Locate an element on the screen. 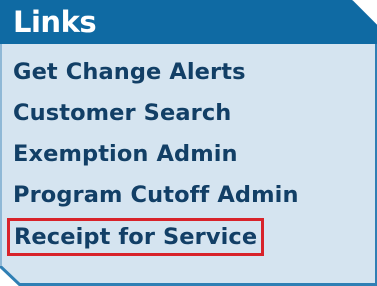 This screenshot has width=377, height=286. link-program-cutoff-admin: Program Cutoff Admin is located at coordinates (156, 195).